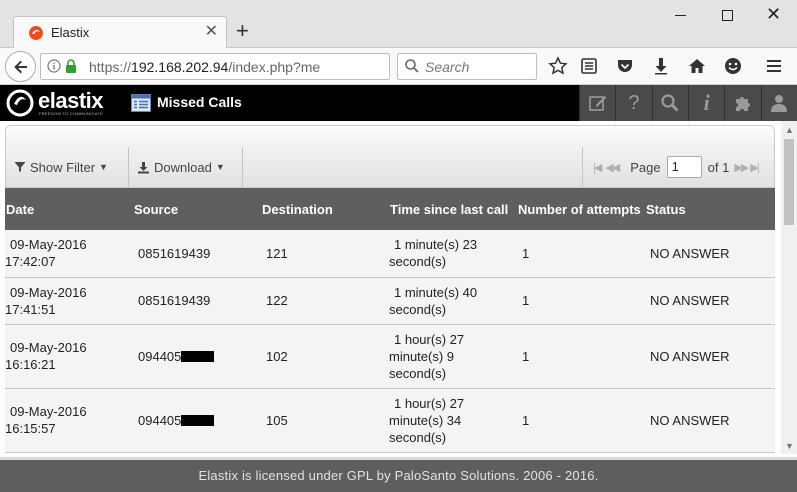 This screenshot has height=492, width=797. What do you see at coordinates (612, 167) in the screenshot?
I see `prev-page-icon: ◀◀` at bounding box center [612, 167].